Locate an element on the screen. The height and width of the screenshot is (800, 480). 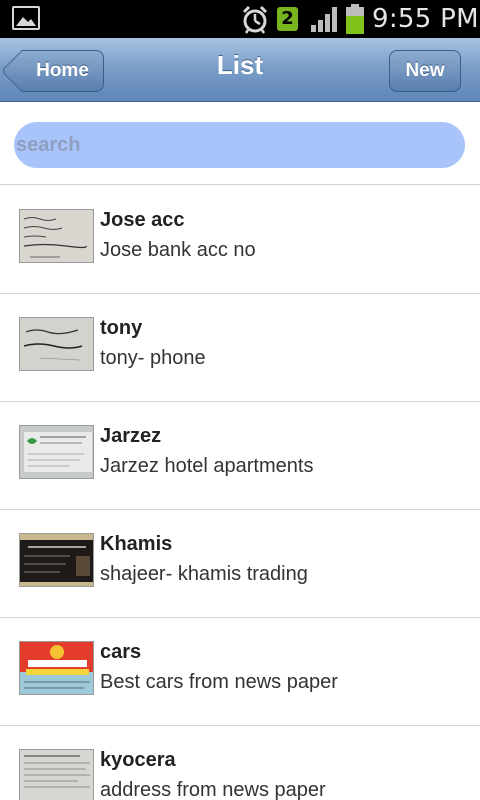
gallery-icon is located at coordinates (26, 18).